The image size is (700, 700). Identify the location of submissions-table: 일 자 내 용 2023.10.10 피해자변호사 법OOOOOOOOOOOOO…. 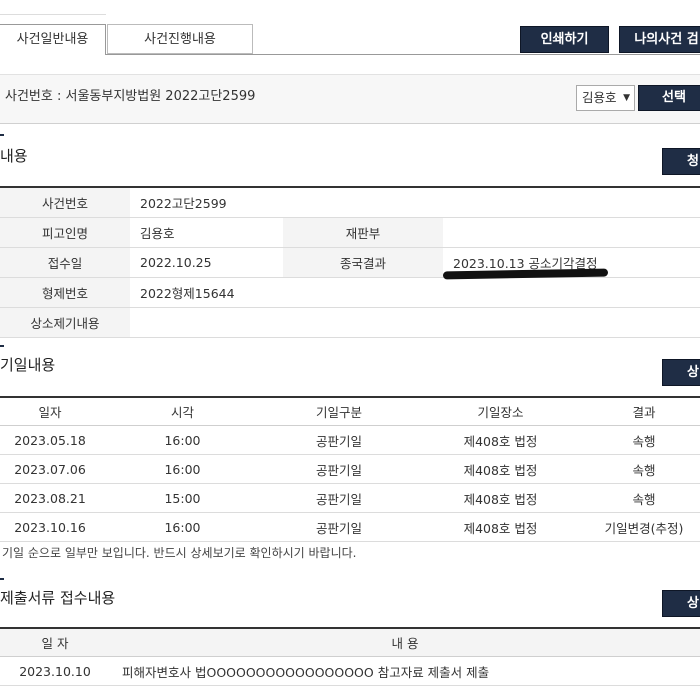
(350, 656).